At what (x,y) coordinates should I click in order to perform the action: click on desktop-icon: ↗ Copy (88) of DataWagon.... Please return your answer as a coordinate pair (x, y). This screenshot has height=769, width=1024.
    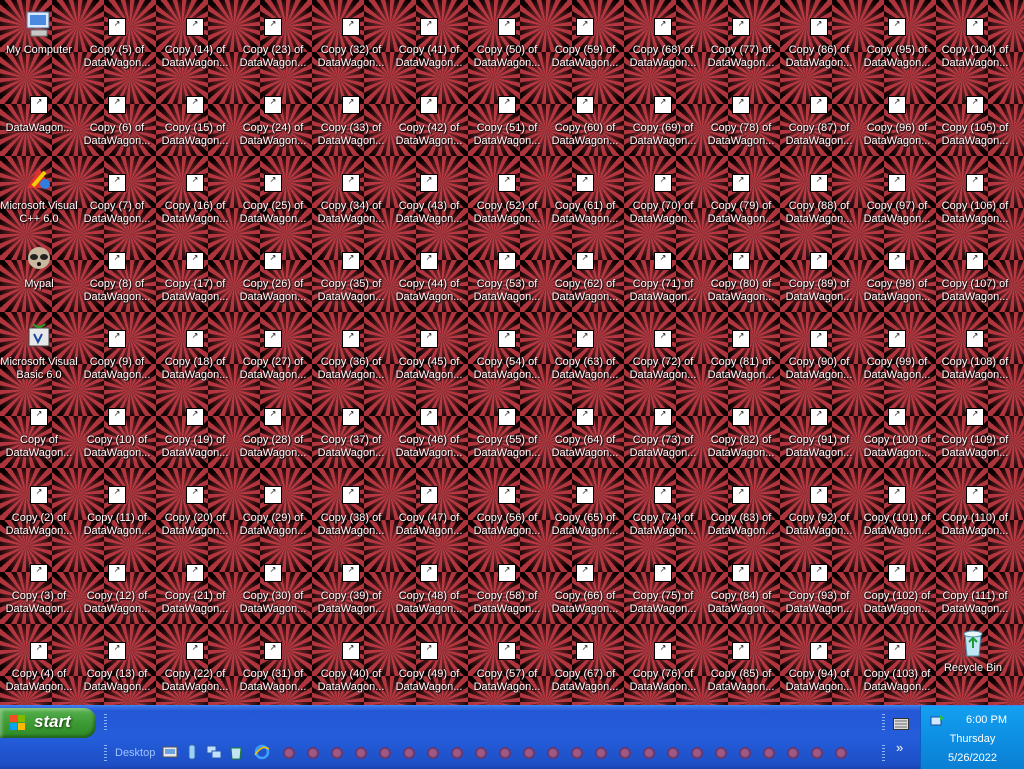
    Looking at the image, I should click on (819, 197).